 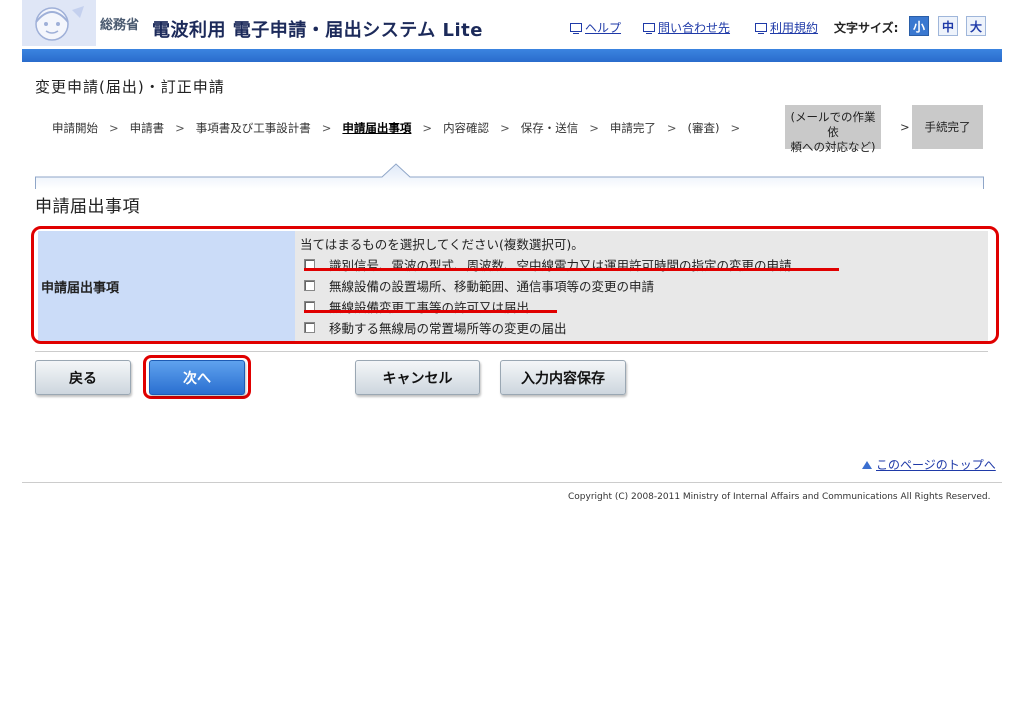 I want to click on terms-link-label: 利用規約, so click(x=794, y=28).